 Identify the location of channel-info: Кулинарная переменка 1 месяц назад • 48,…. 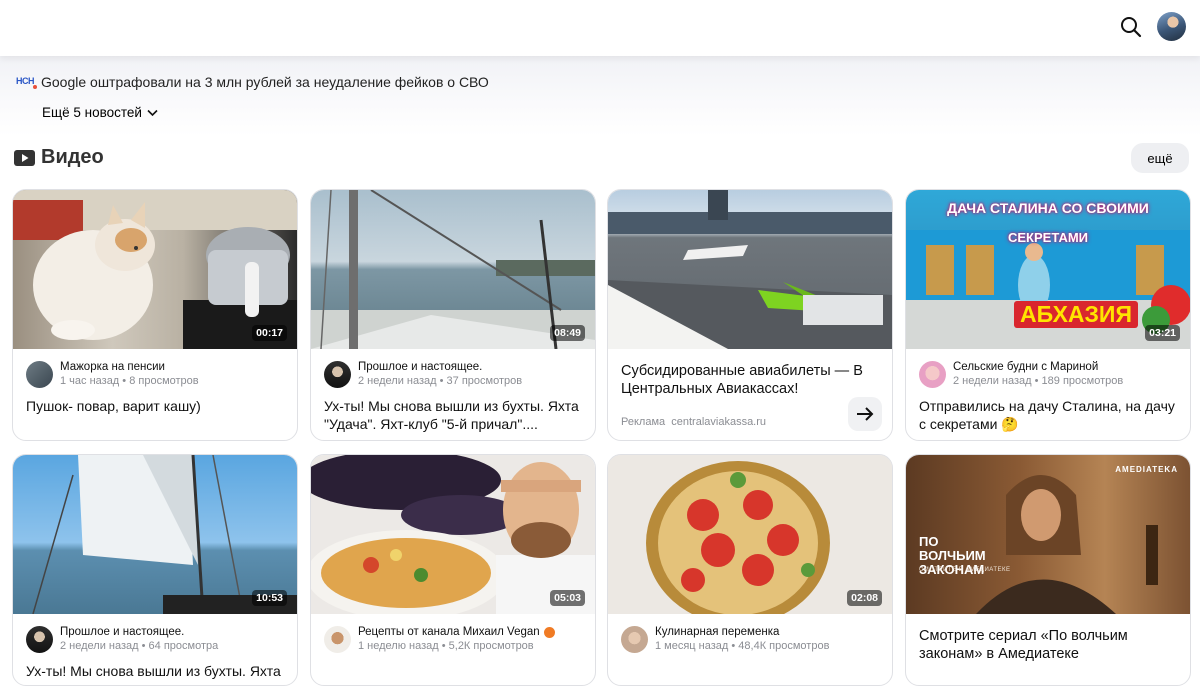
(750, 635).